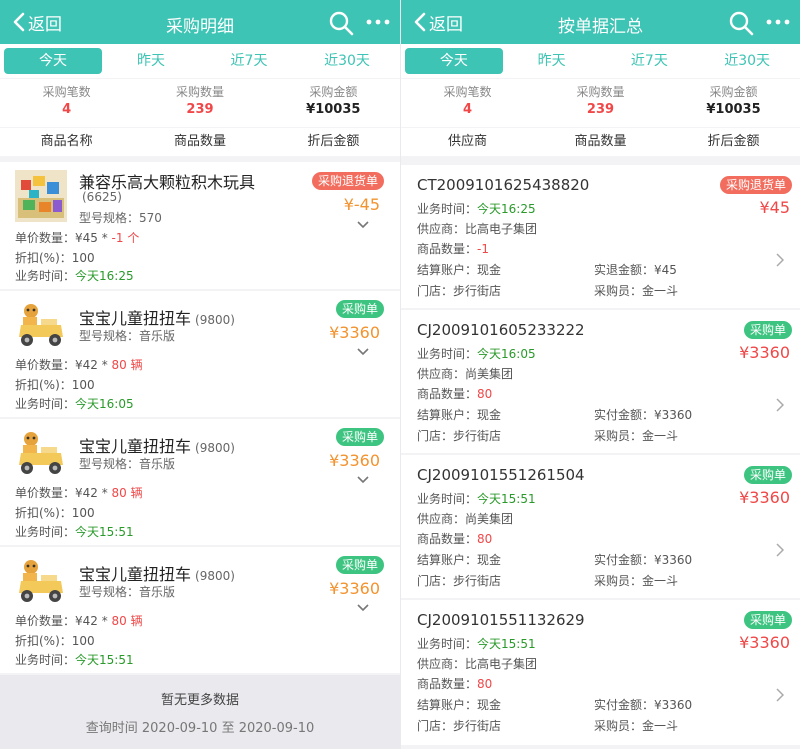 The height and width of the screenshot is (749, 800). Describe the element at coordinates (501, 620) in the screenshot. I see `order-number: CJ2009101551132629` at that location.